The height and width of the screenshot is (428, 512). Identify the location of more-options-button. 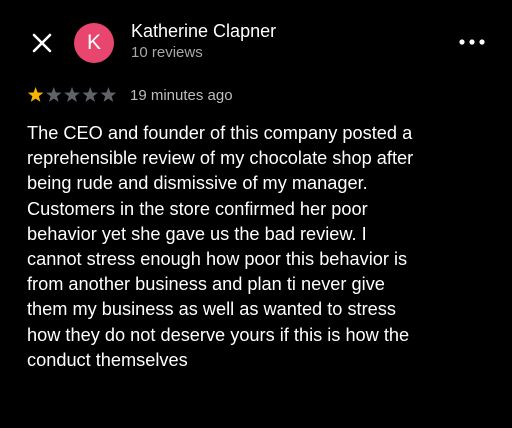
(472, 42).